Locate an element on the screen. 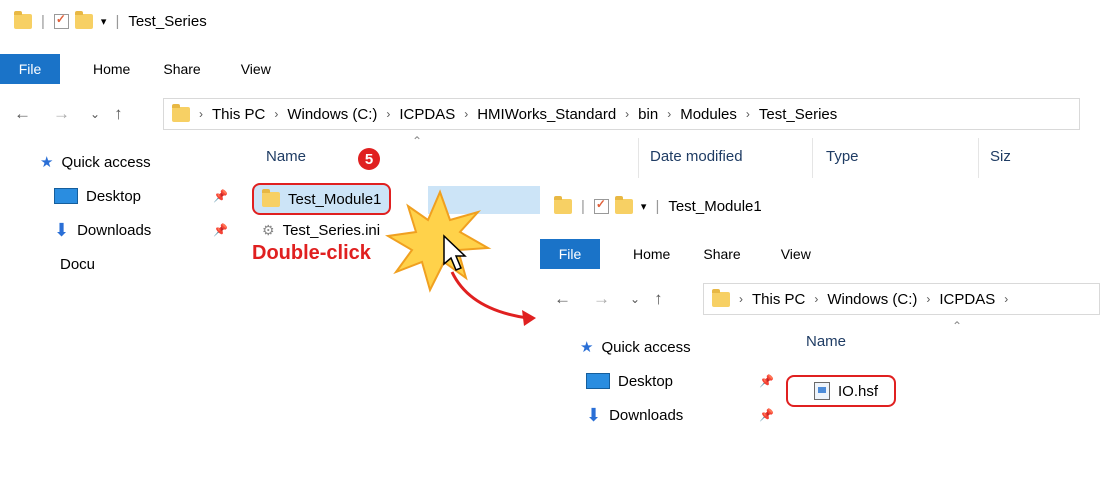 The height and width of the screenshot is (477, 1107). tab-home: Home is located at coordinates (651, 254).